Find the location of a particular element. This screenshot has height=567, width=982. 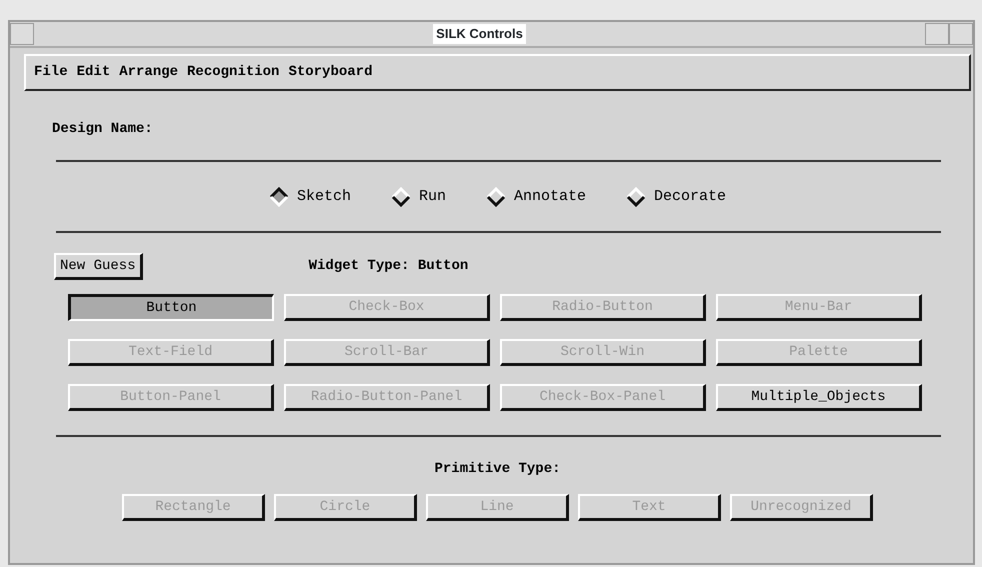

primitive-type-label: Primitive Type: is located at coordinates (497, 469).